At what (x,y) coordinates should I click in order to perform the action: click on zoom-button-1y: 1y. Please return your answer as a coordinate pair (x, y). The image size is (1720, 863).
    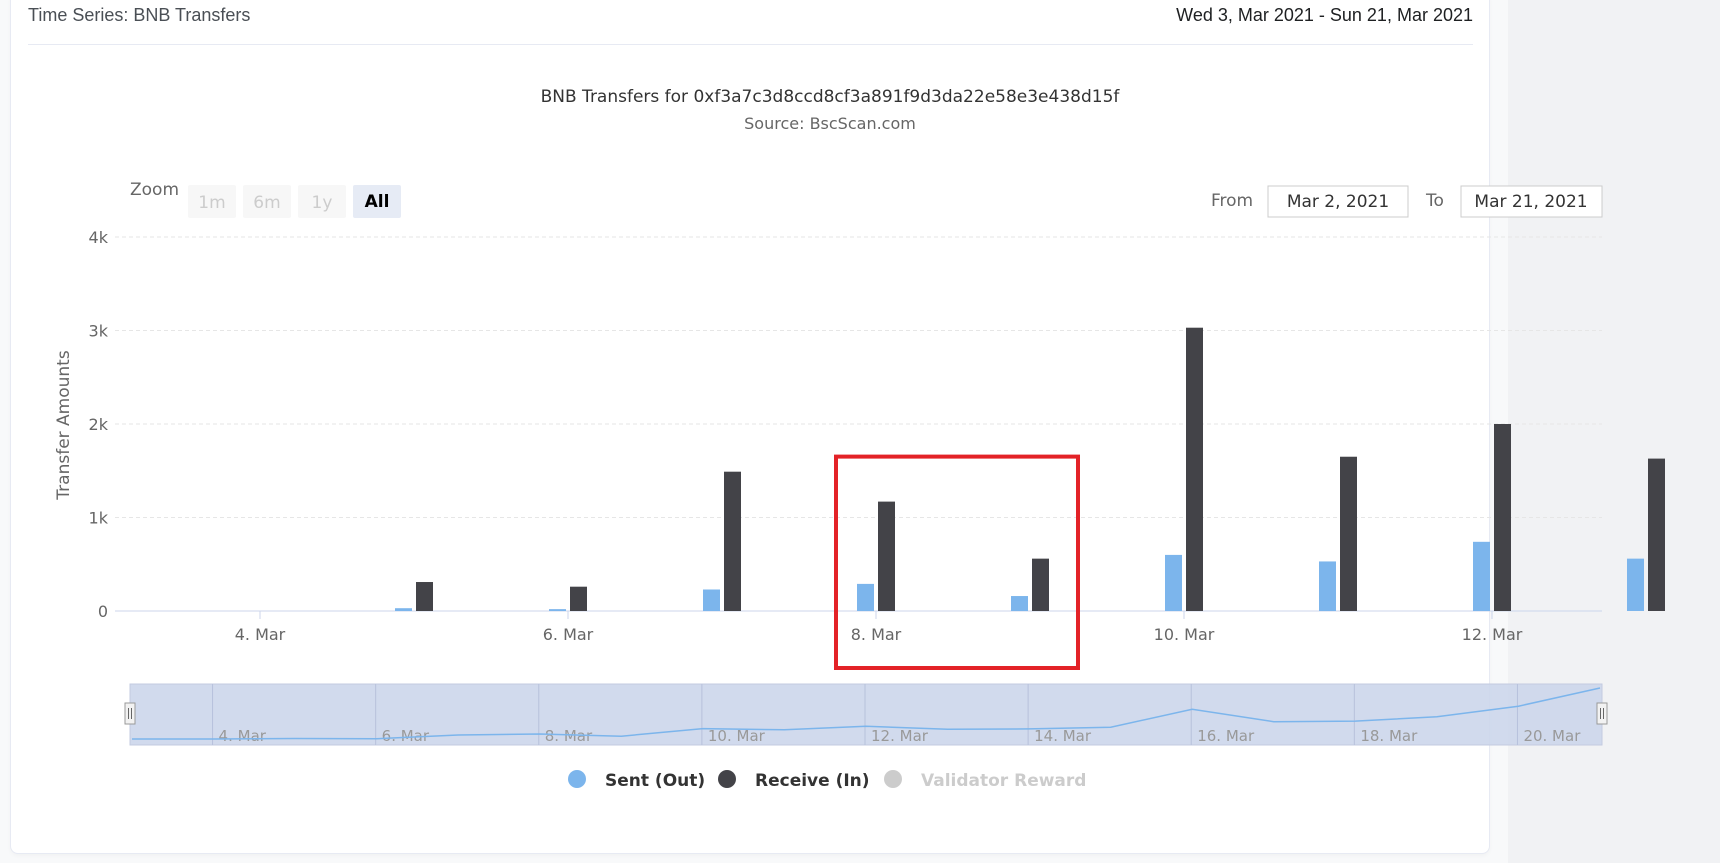
    Looking at the image, I should click on (322, 201).